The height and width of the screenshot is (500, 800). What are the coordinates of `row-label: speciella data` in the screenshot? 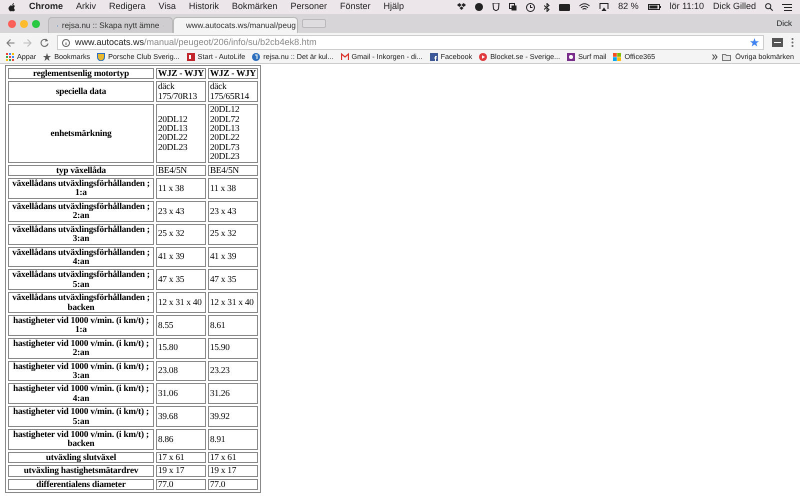 It's located at (81, 91).